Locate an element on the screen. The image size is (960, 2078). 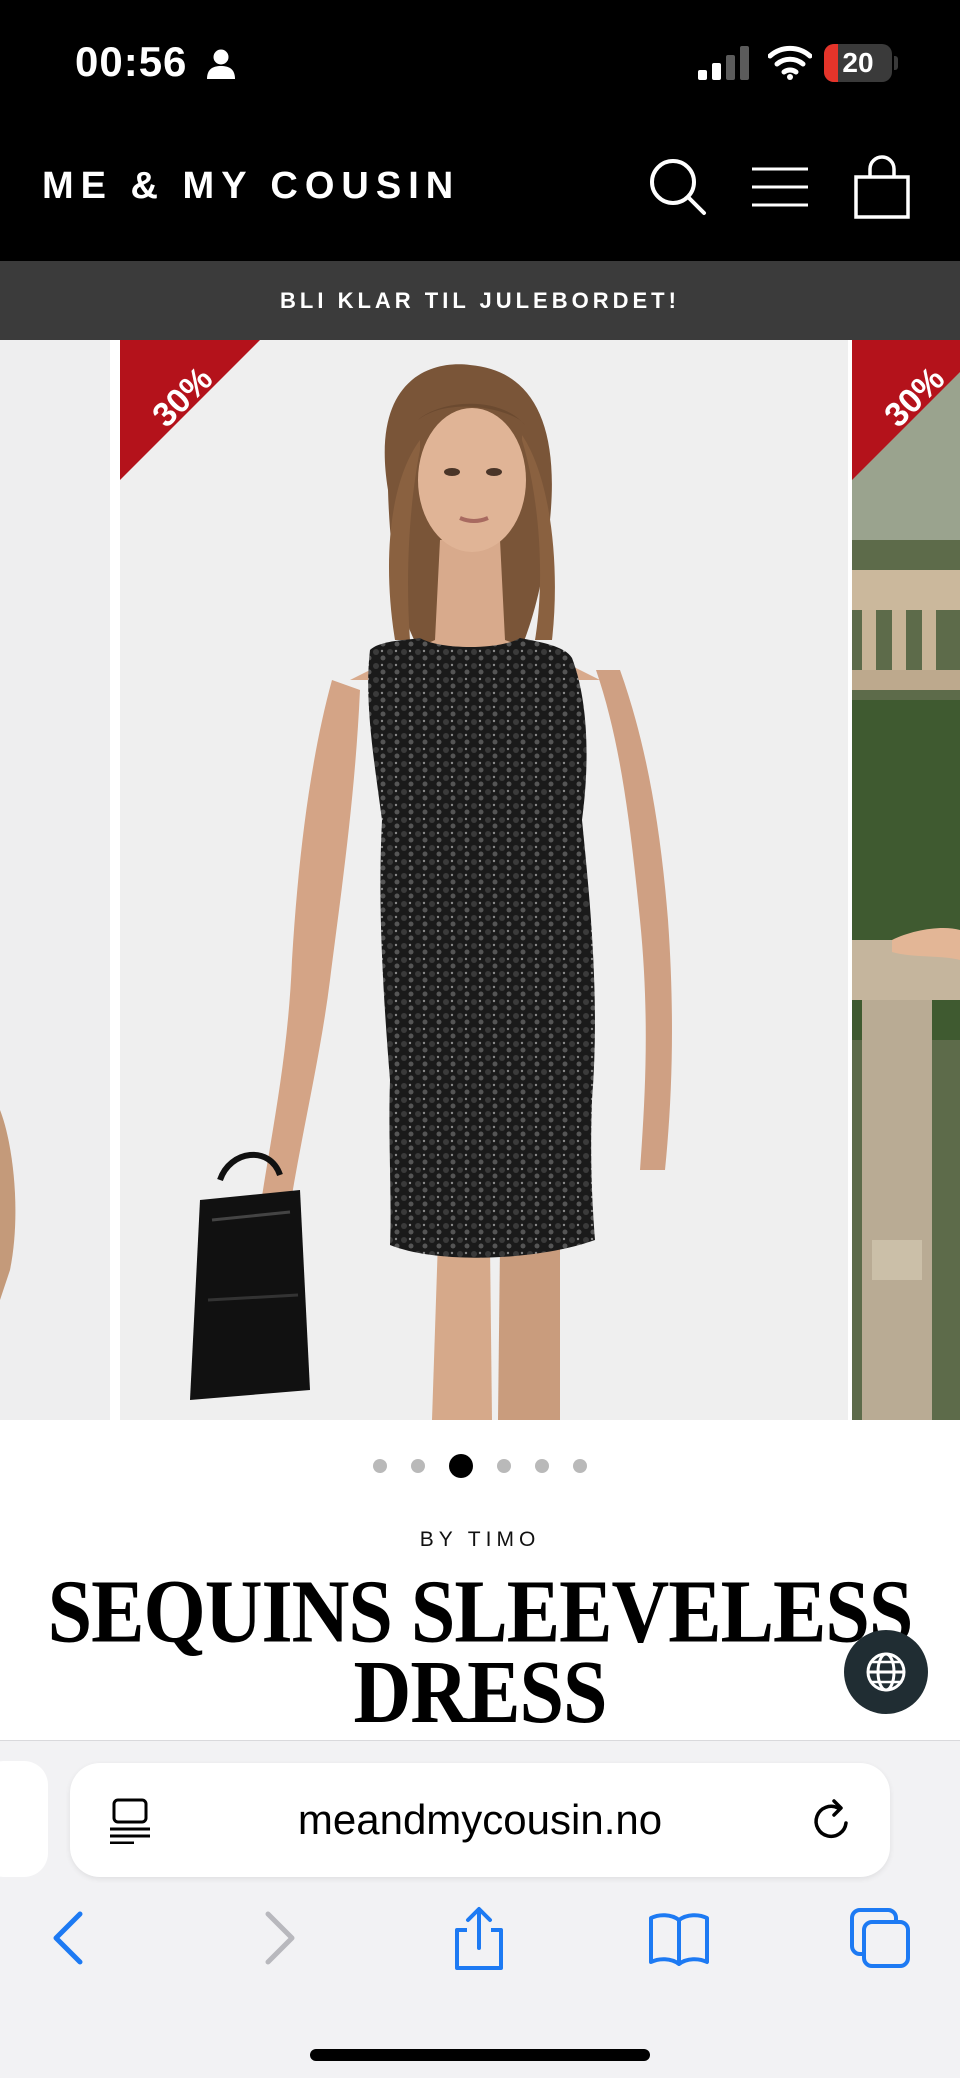
url-text: meandmycousin.no is located at coordinates (480, 1819).